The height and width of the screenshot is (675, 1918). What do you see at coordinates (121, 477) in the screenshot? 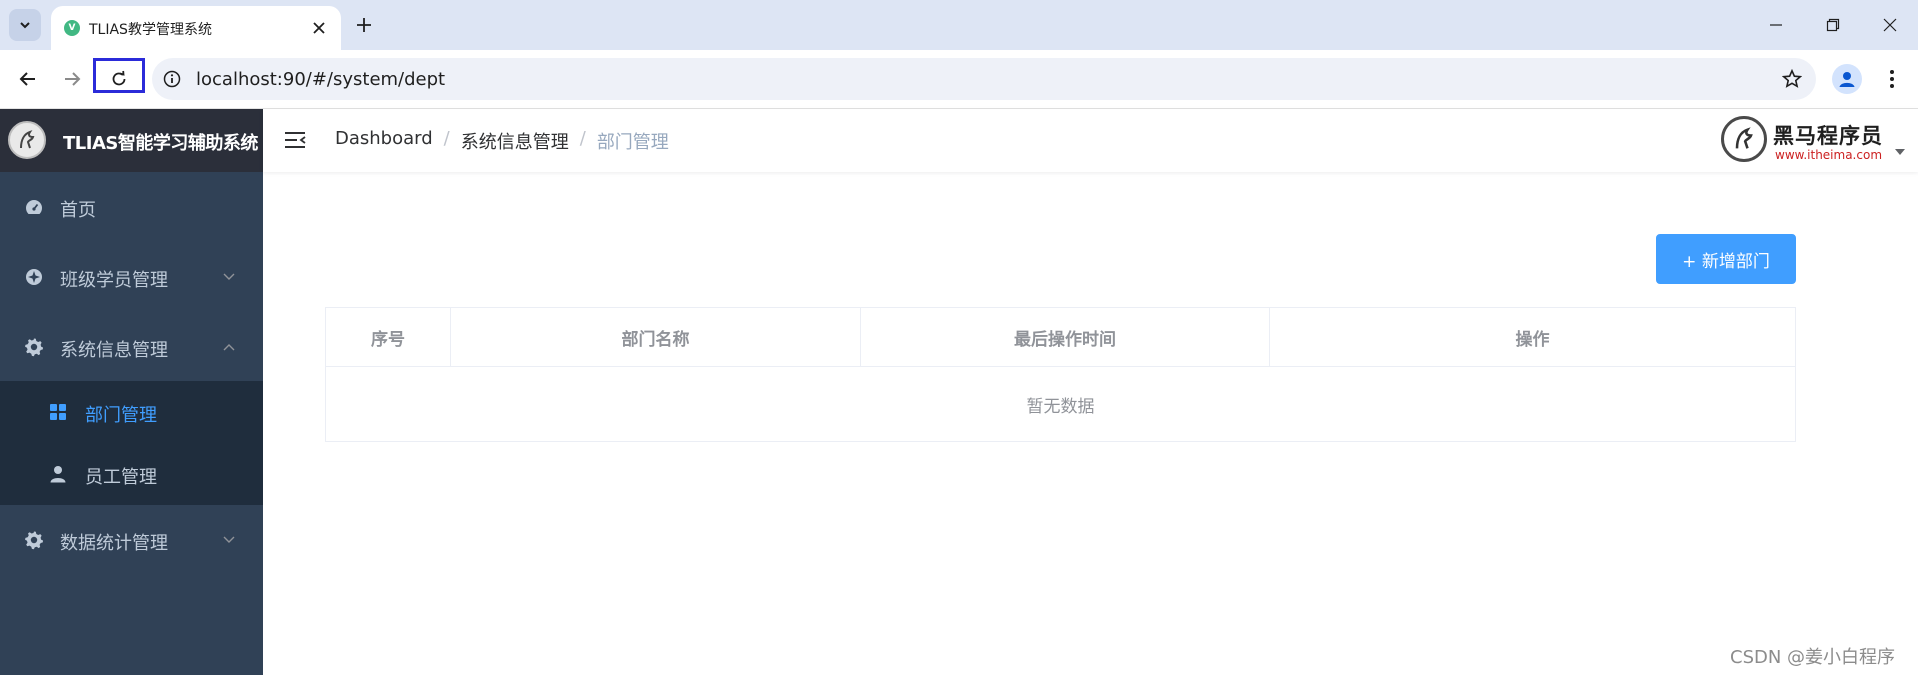
I see `sidebar-item-label: 员工管理` at bounding box center [121, 477].